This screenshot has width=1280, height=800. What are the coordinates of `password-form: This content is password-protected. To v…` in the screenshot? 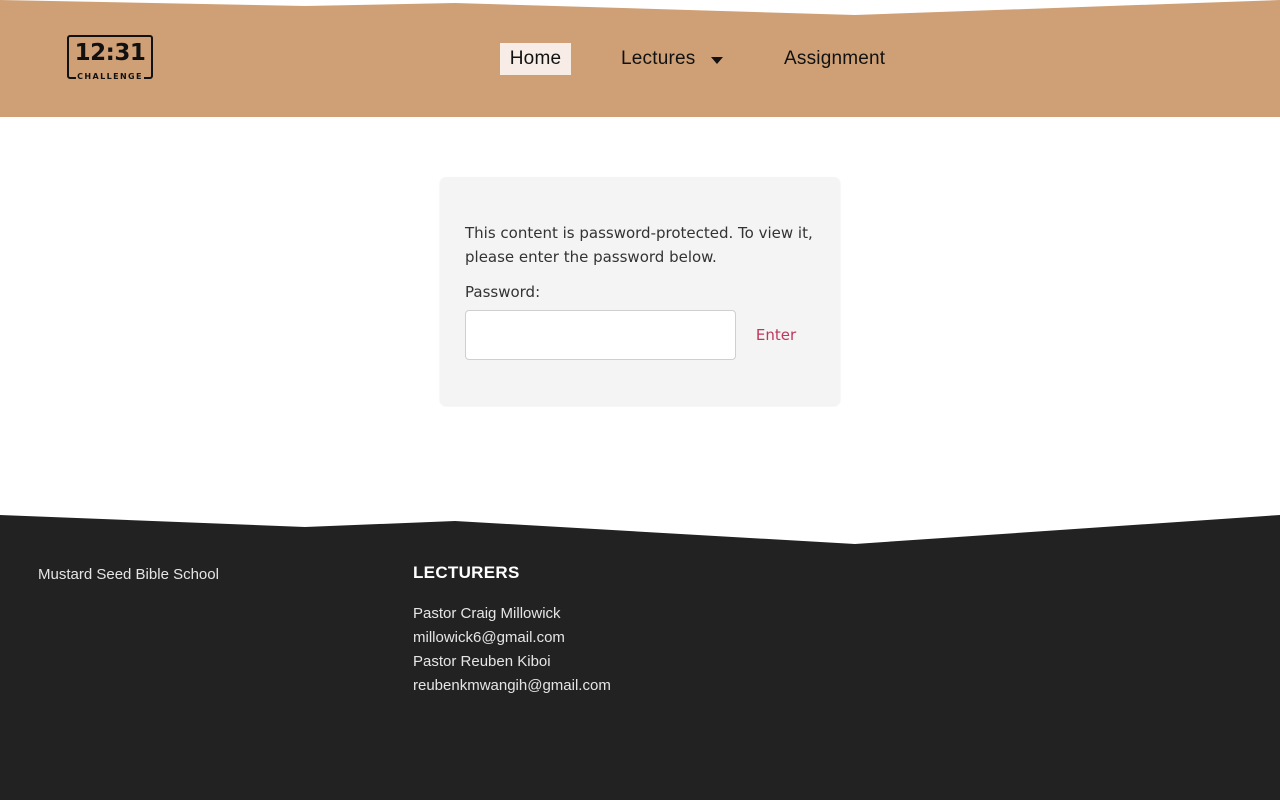 It's located at (640, 291).